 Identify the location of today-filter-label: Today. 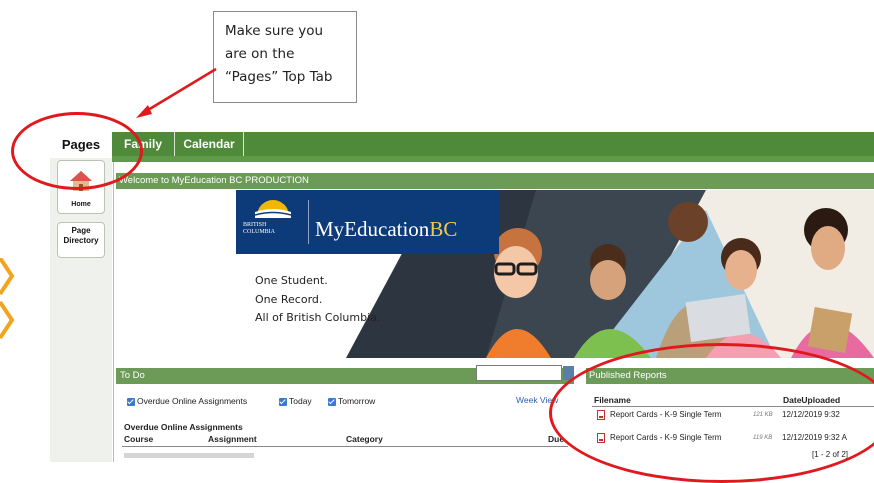
(300, 401).